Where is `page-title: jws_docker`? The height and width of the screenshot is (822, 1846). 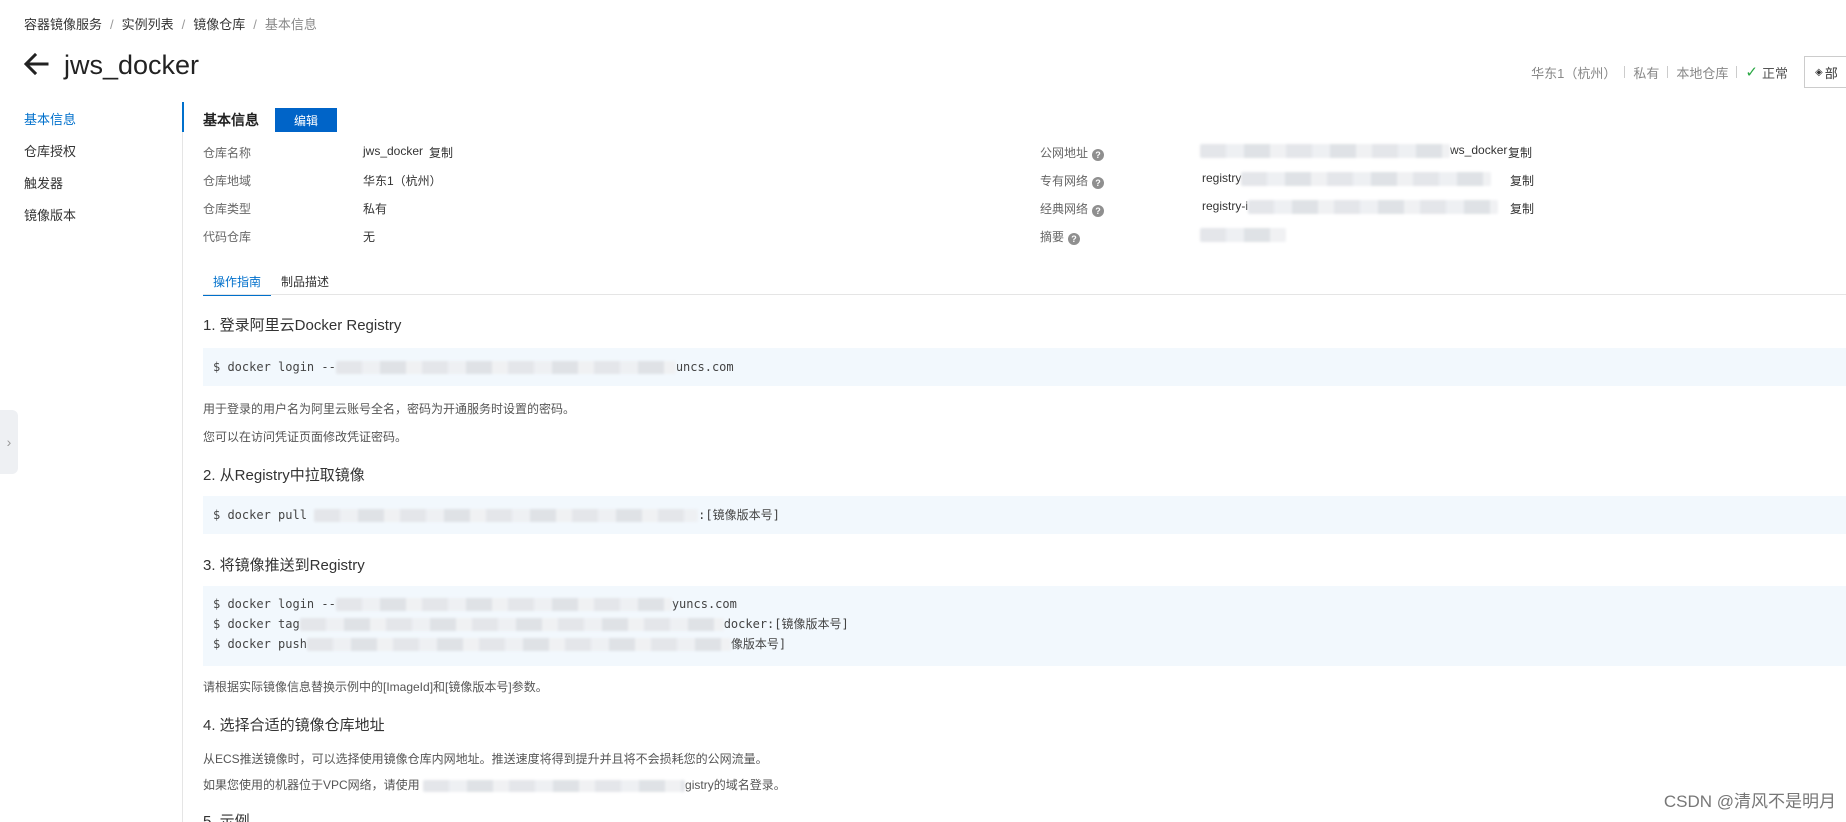 page-title: jws_docker is located at coordinates (132, 65).